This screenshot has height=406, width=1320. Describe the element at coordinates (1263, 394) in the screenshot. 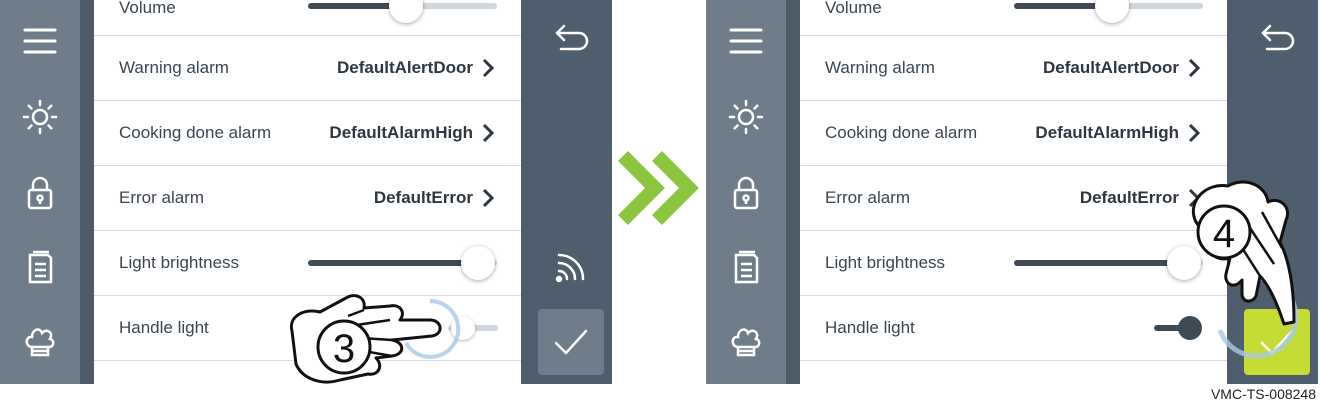

I see `figure-caption: VMC-TS-008248` at that location.